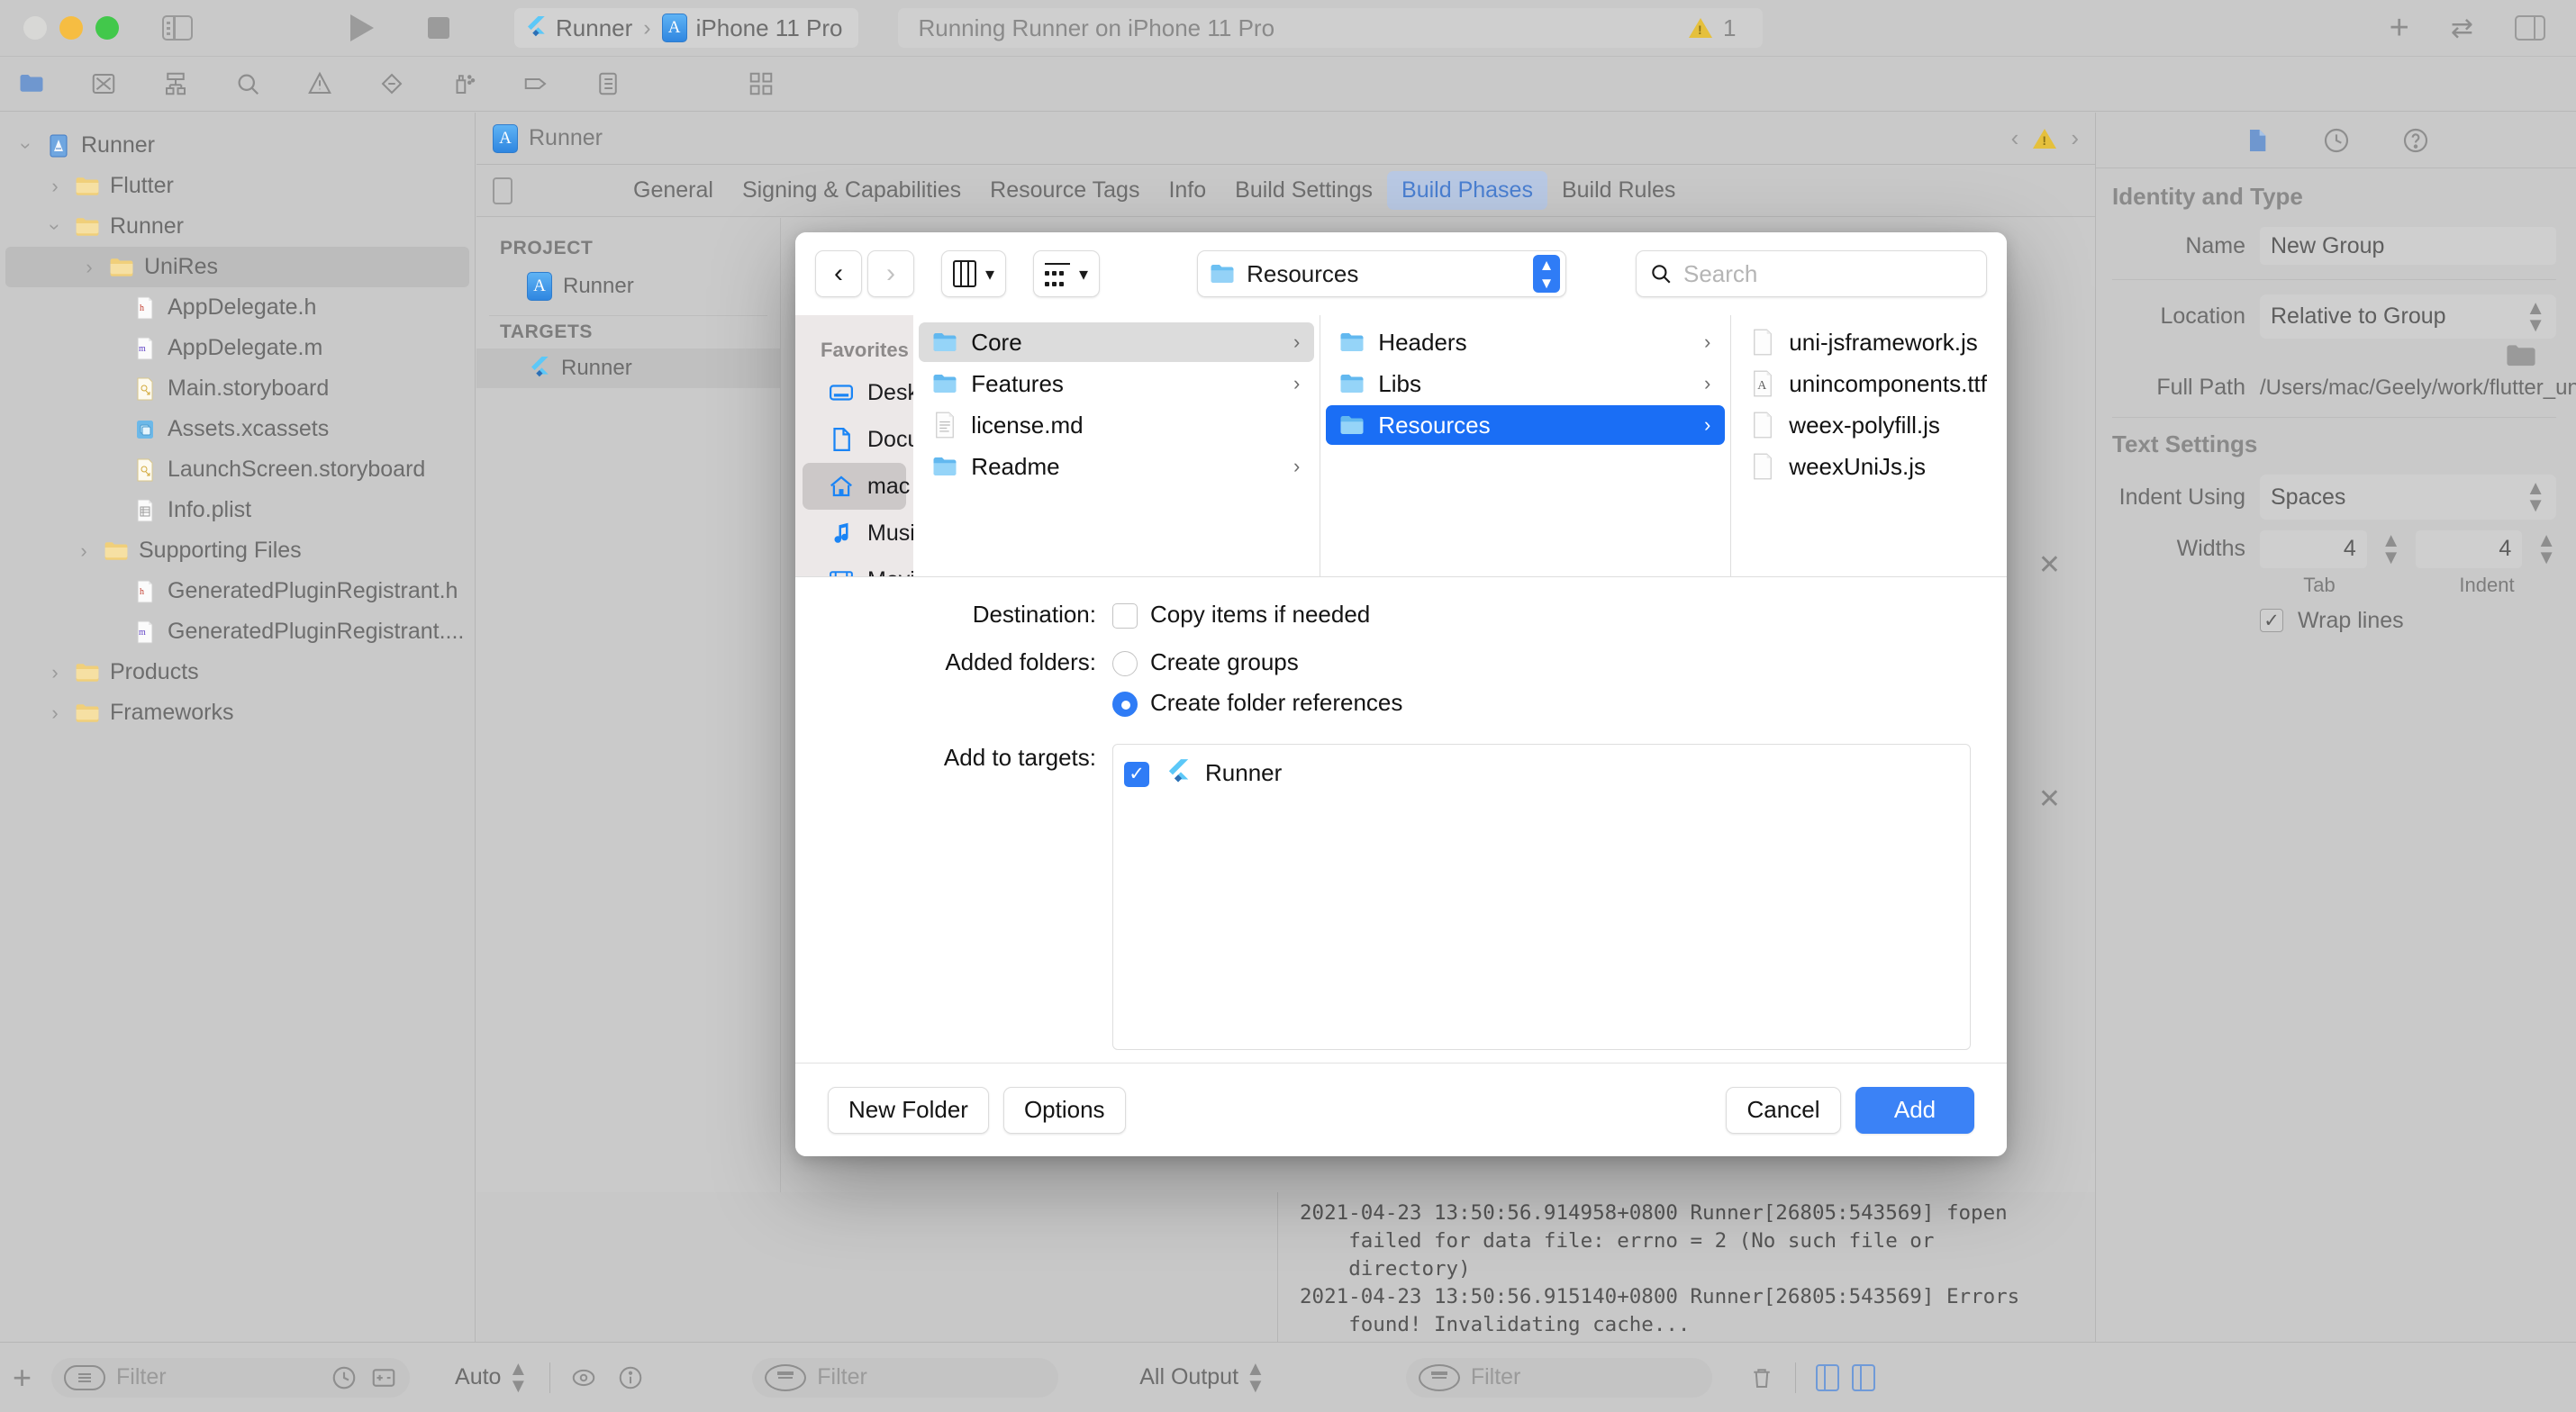 Image resolution: width=2576 pixels, height=1412 pixels. Describe the element at coordinates (362, 27) in the screenshot. I see `run-button` at that location.